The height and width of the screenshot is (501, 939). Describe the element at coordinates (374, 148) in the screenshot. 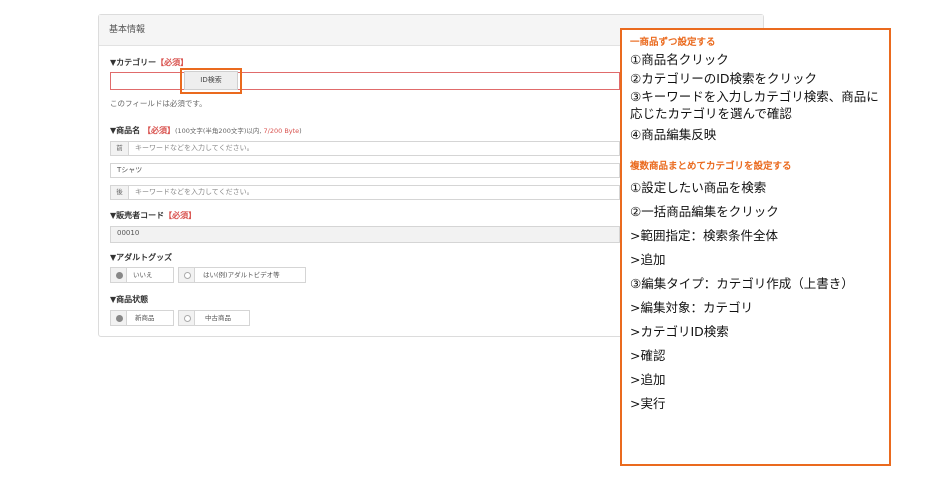

I see `product-prefix-input: キーワードなどを入力してください。` at that location.